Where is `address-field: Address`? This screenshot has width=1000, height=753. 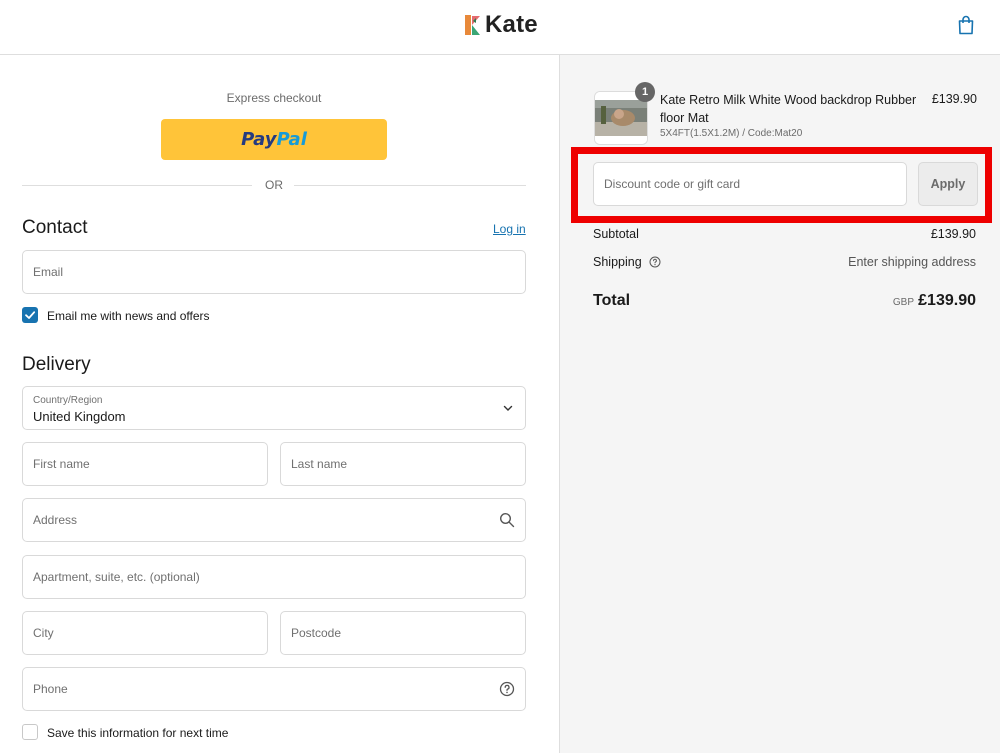
address-field: Address is located at coordinates (274, 520).